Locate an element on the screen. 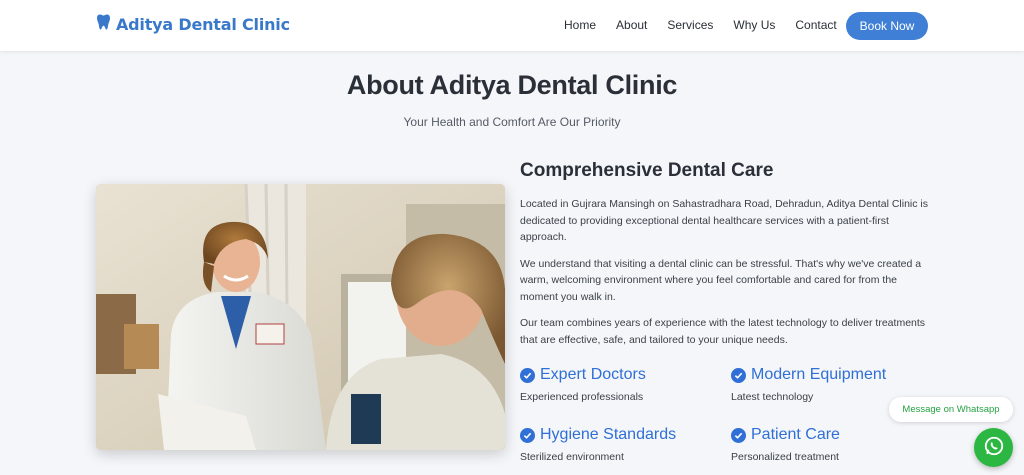 Image resolution: width=1024 pixels, height=475 pixels. nav-home: Home is located at coordinates (580, 25).